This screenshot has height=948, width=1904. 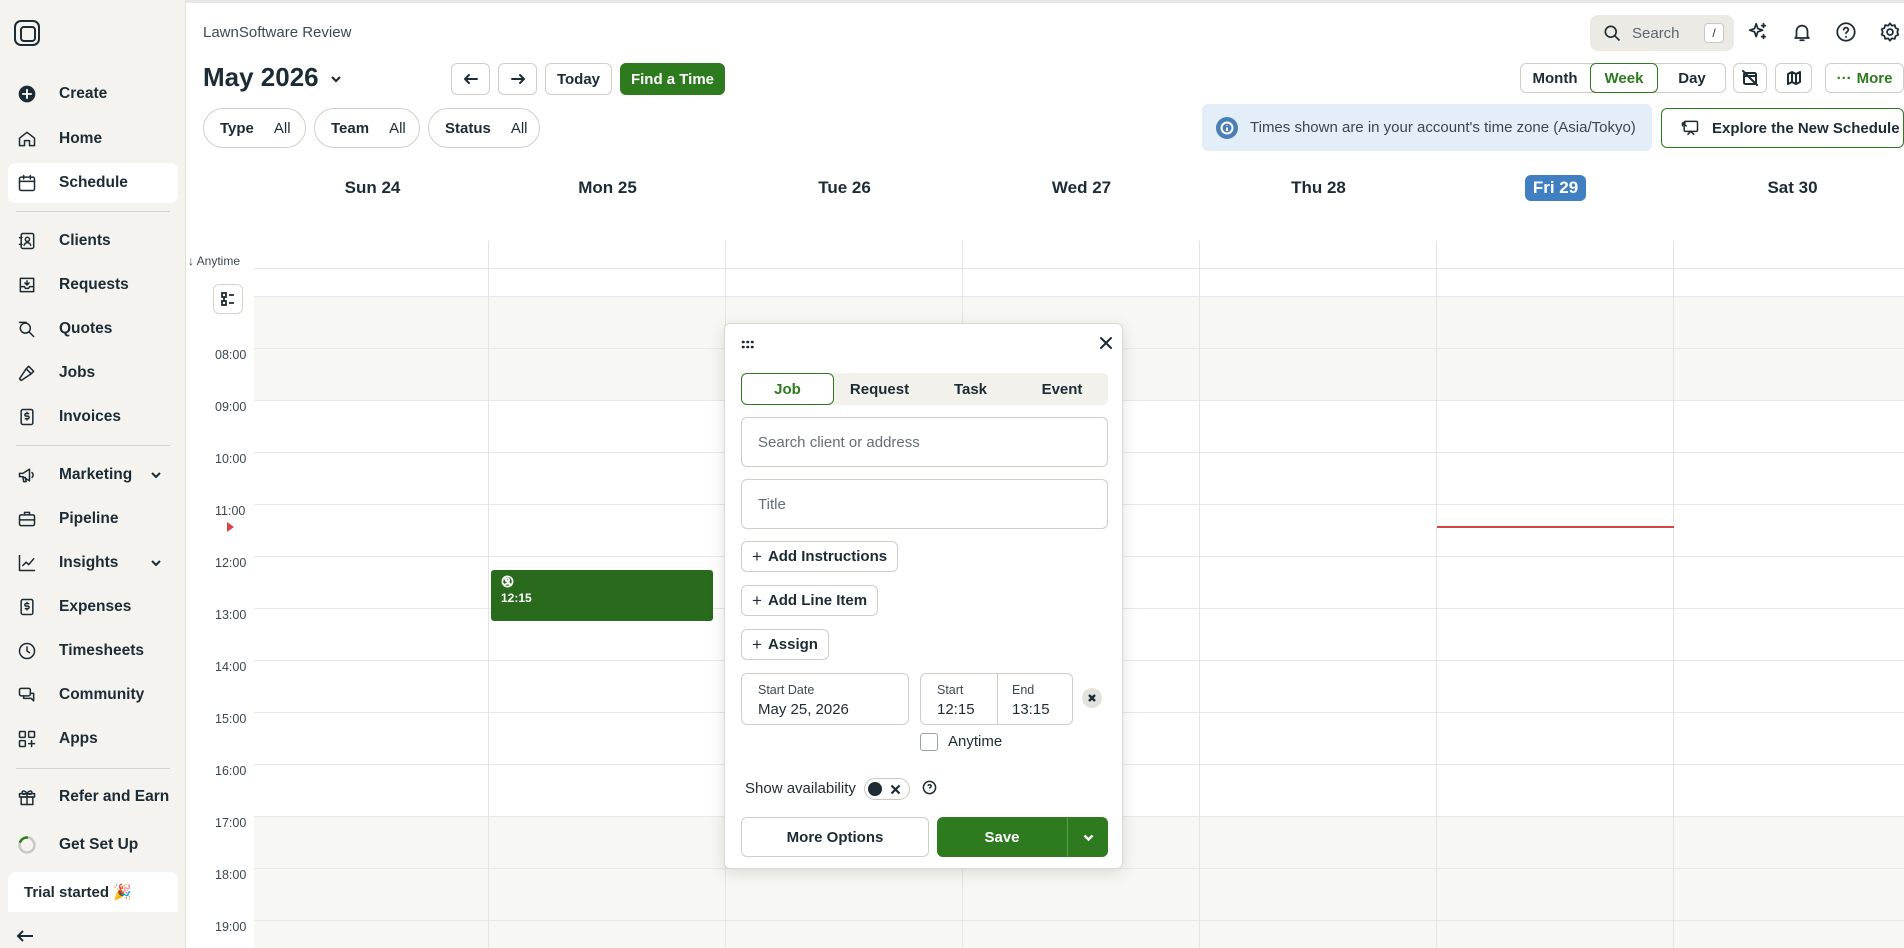 I want to click on sidebar-item-timesheets: Timesheets, so click(x=93, y=651).